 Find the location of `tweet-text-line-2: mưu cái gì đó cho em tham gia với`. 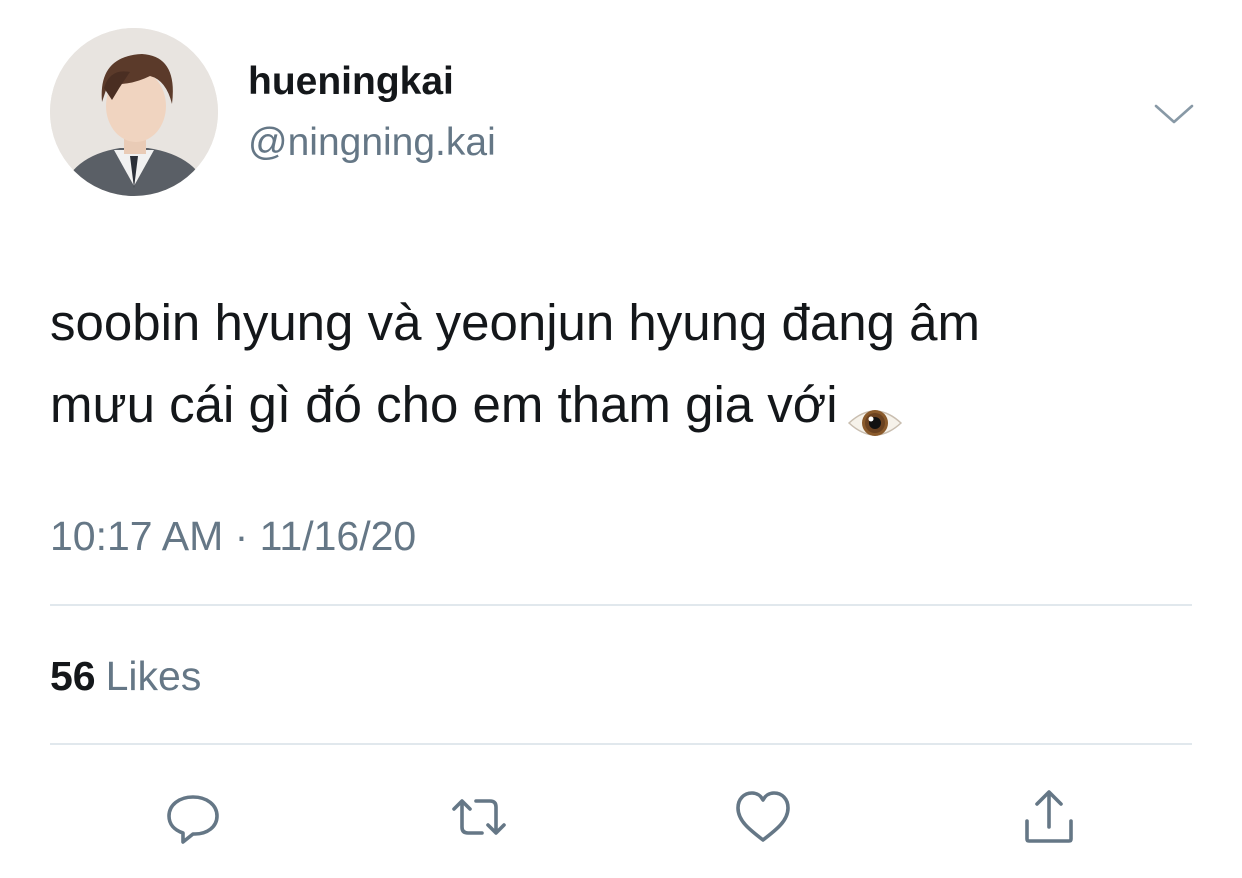

tweet-text-line-2: mưu cái gì đó cho em tham gia với is located at coordinates (625, 405).